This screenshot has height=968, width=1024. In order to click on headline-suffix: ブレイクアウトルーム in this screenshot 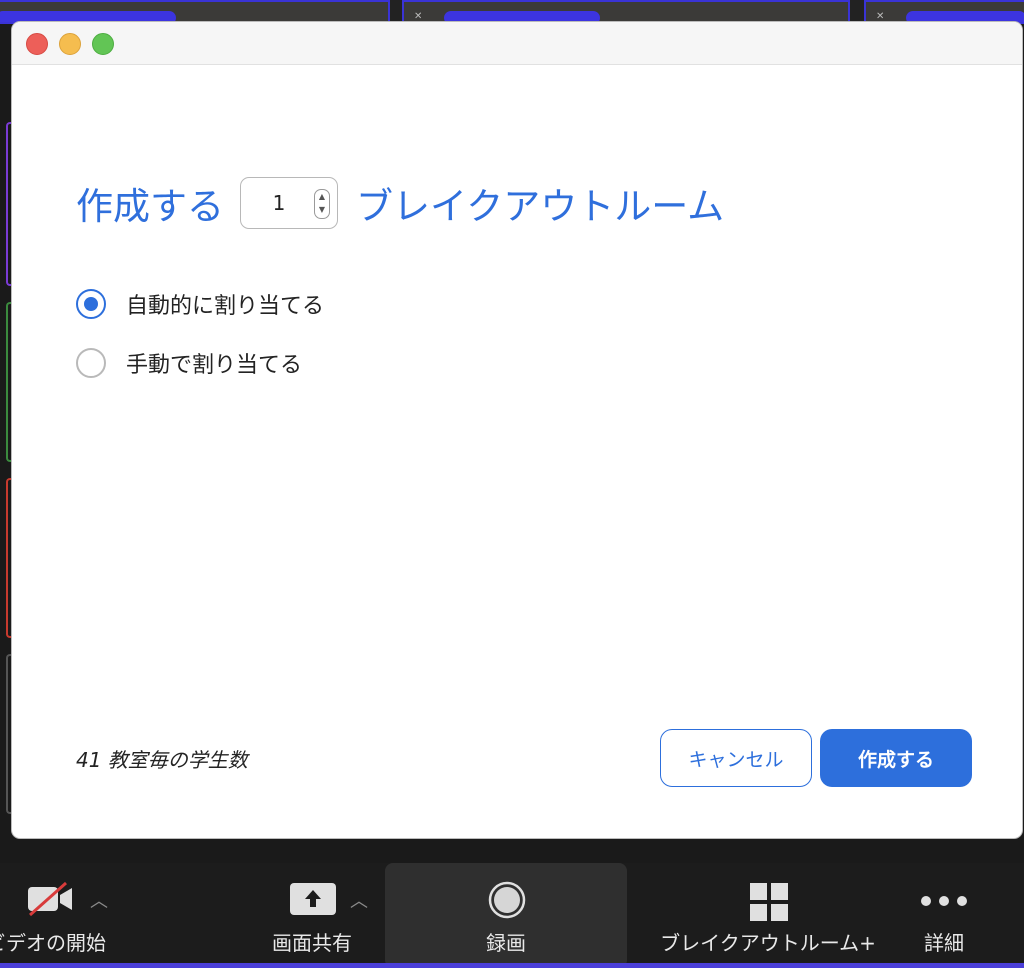, I will do `click(540, 206)`.